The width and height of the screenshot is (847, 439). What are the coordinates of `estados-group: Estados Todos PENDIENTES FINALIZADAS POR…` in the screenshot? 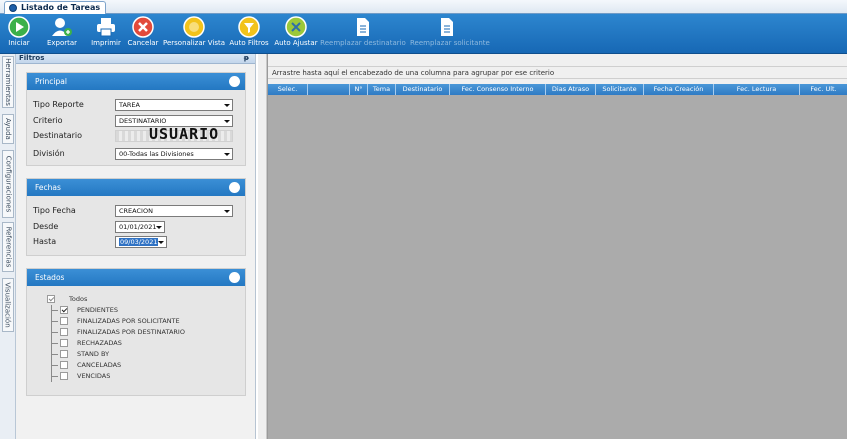 It's located at (136, 332).